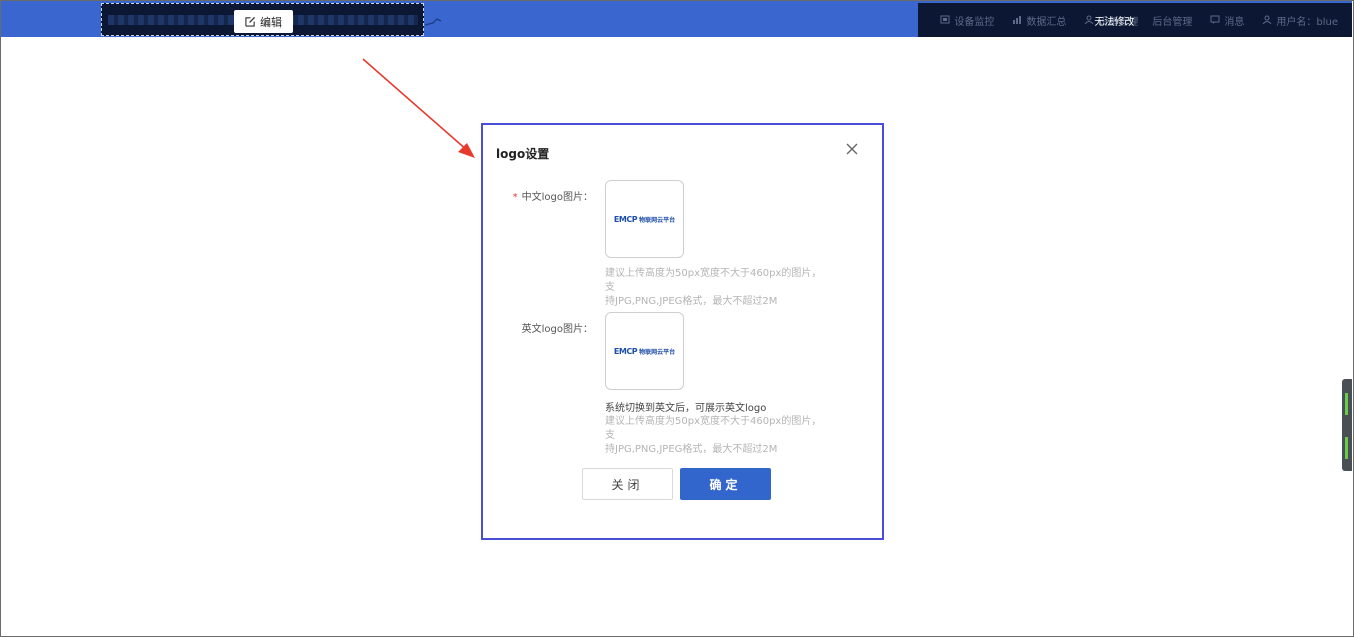 This screenshot has width=1354, height=637. Describe the element at coordinates (515, 197) in the screenshot. I see `required-mark: *` at that location.